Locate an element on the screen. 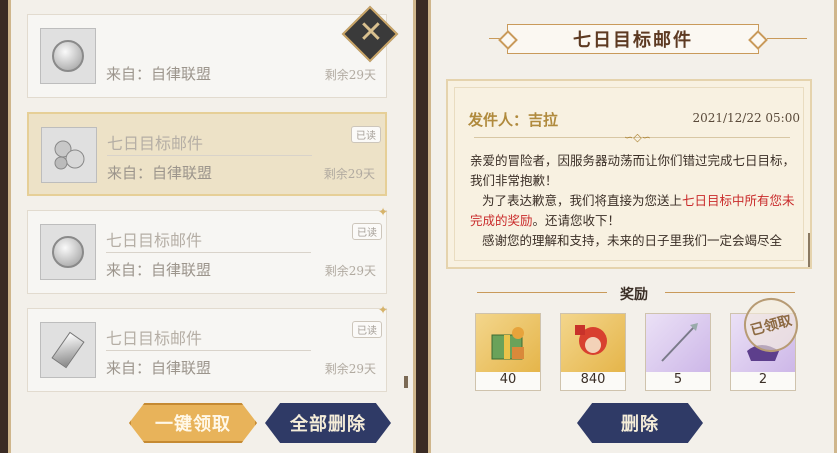 The height and width of the screenshot is (453, 837). mail-list-item: 来自：自律联盟 剩余29天 is located at coordinates (207, 56).